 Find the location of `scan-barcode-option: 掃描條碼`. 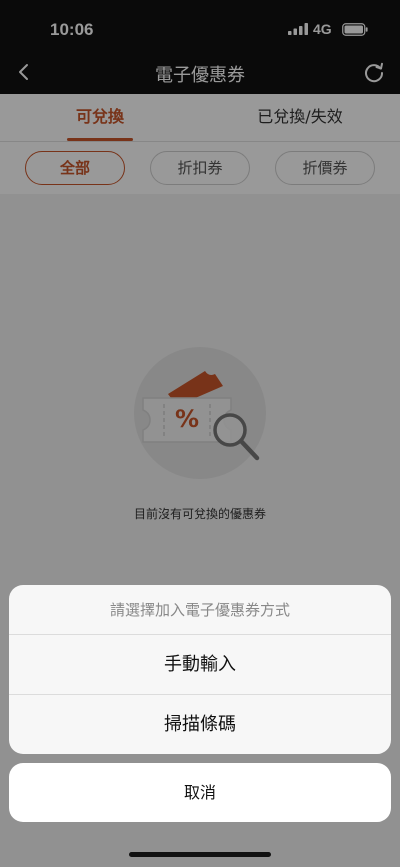

scan-barcode-option: 掃描條碼 is located at coordinates (200, 723).